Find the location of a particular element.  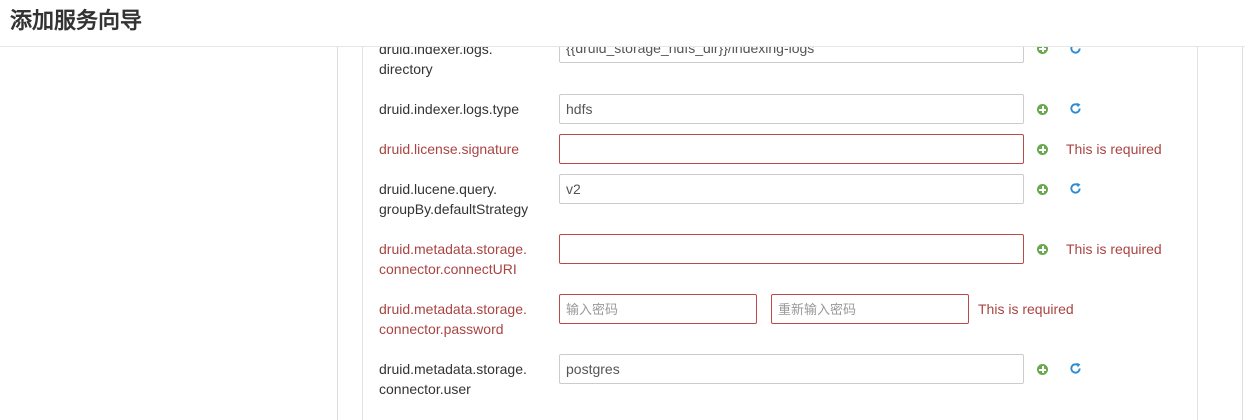

label-line: groupBy.defaultStrategy is located at coordinates (454, 209).